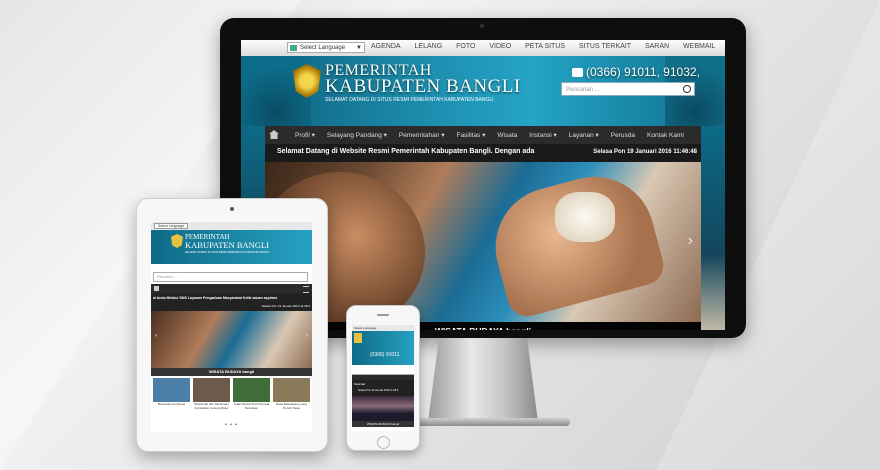 The height and width of the screenshot is (470, 880). I want to click on slider-image-arm, so click(575, 242).